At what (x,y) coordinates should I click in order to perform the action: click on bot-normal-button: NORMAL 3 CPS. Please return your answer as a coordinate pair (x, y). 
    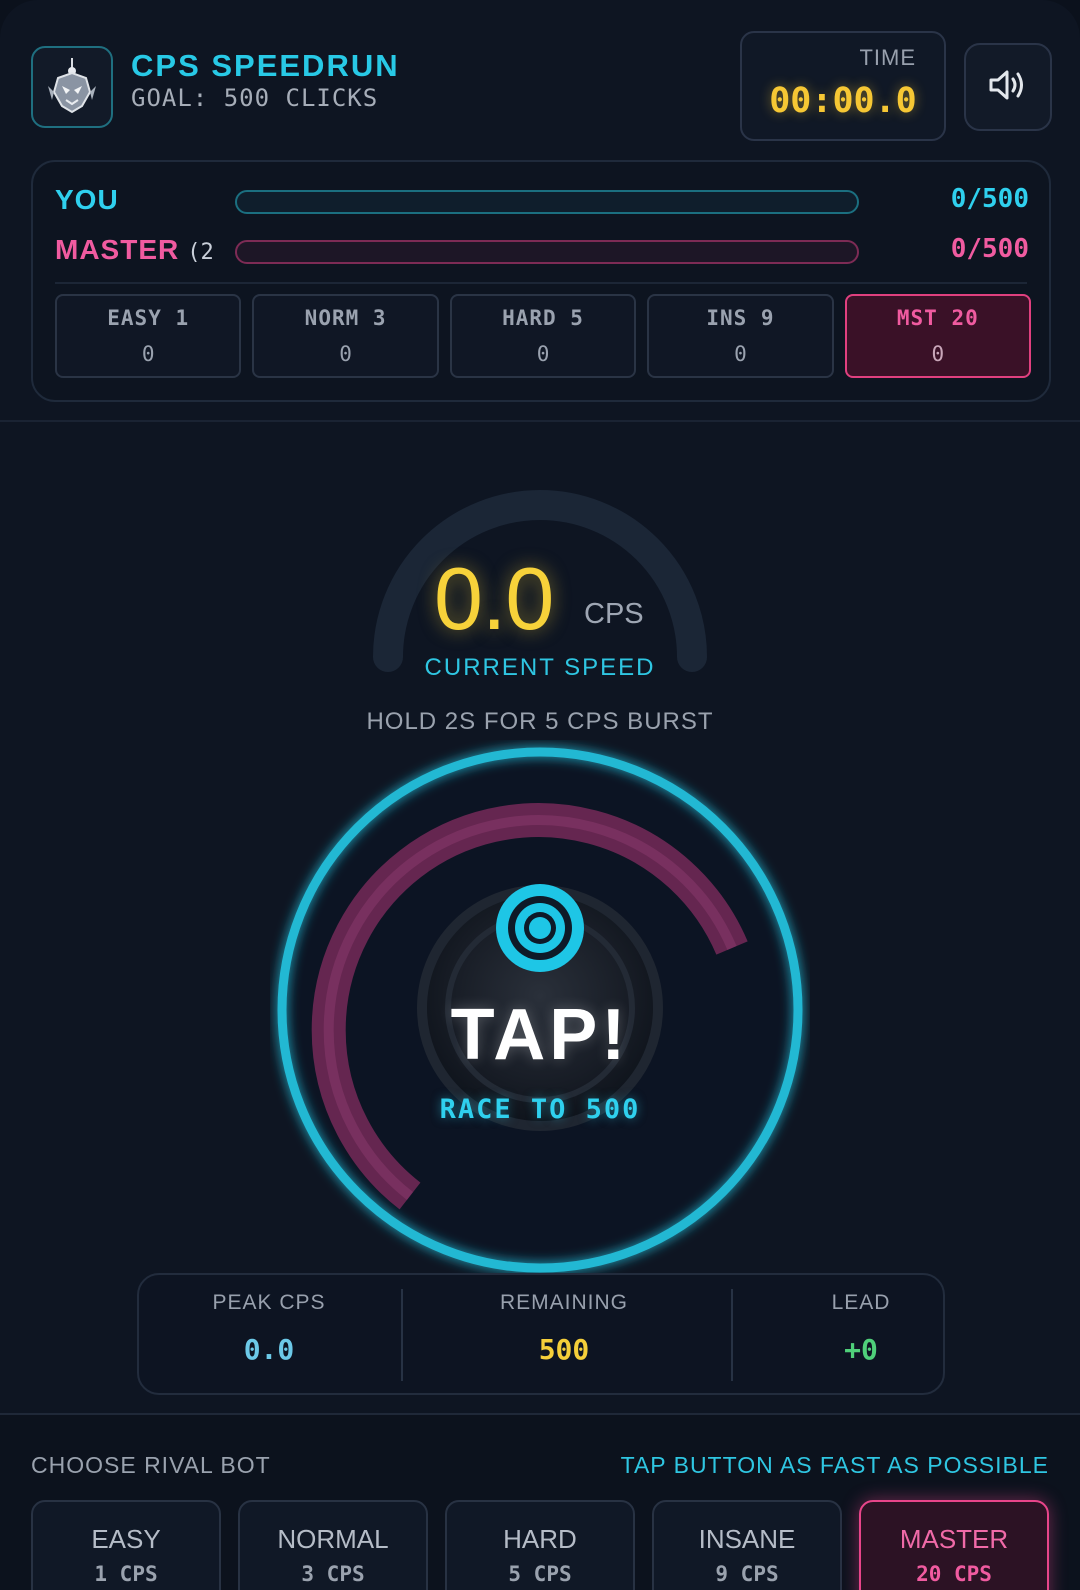
    Looking at the image, I should click on (333, 1545).